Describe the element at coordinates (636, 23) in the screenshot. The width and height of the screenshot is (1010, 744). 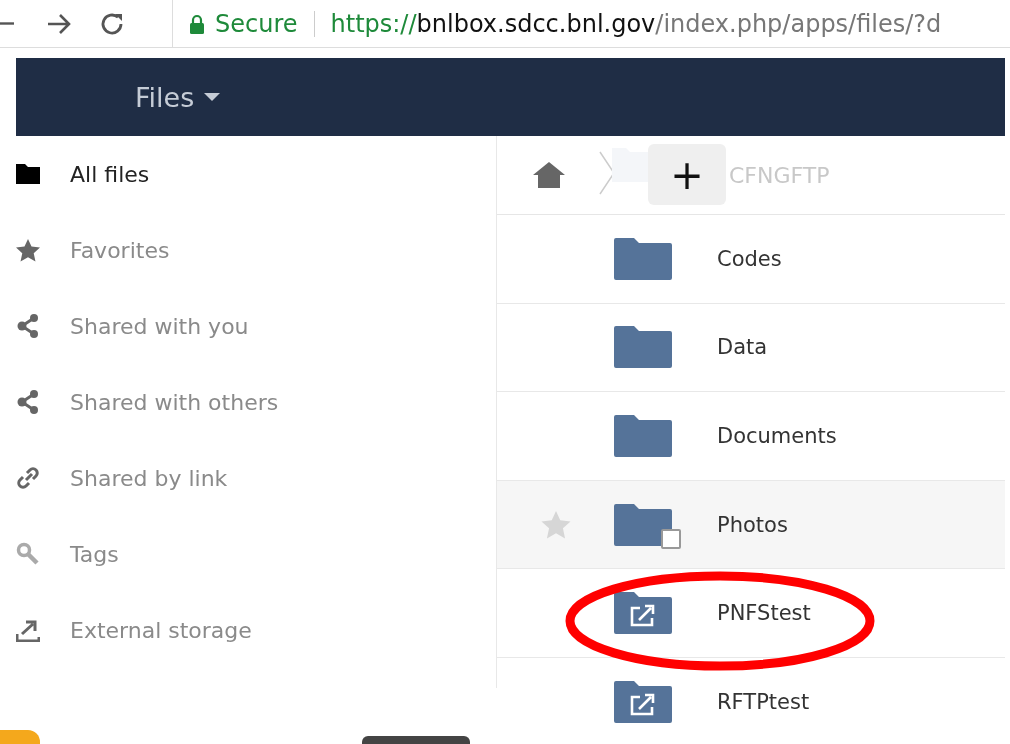
I see `url-text: https://bnlbox.sdcc.bnl.gov/index.php/apps/files/?d` at that location.